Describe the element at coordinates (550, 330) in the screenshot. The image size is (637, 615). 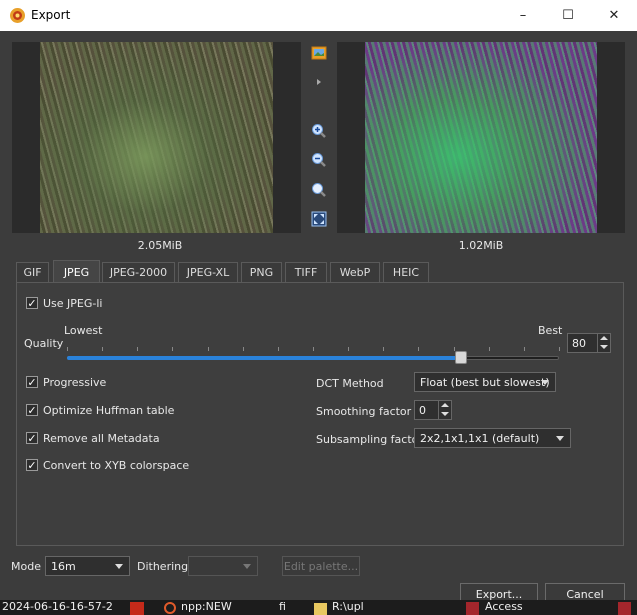
I see `quality-best-label: Best` at that location.